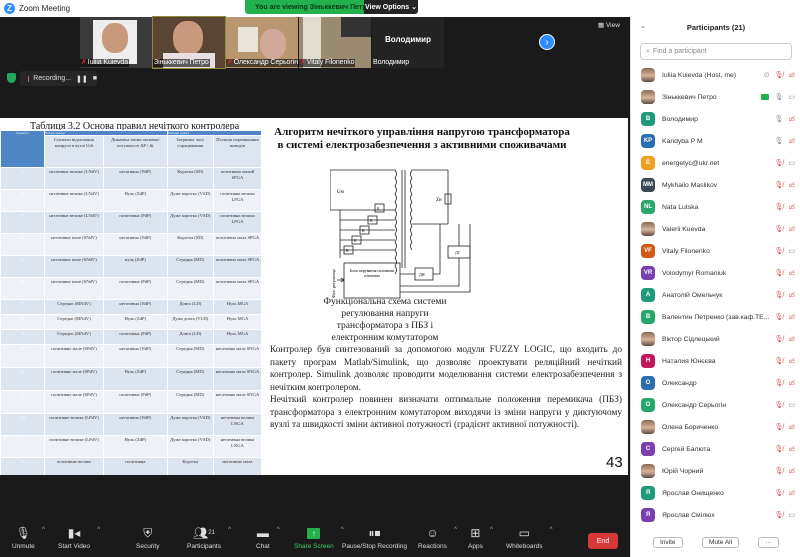 Image resolution: width=800 pixels, height=557 pixels. I want to click on end-meeting-button: End, so click(603, 541).